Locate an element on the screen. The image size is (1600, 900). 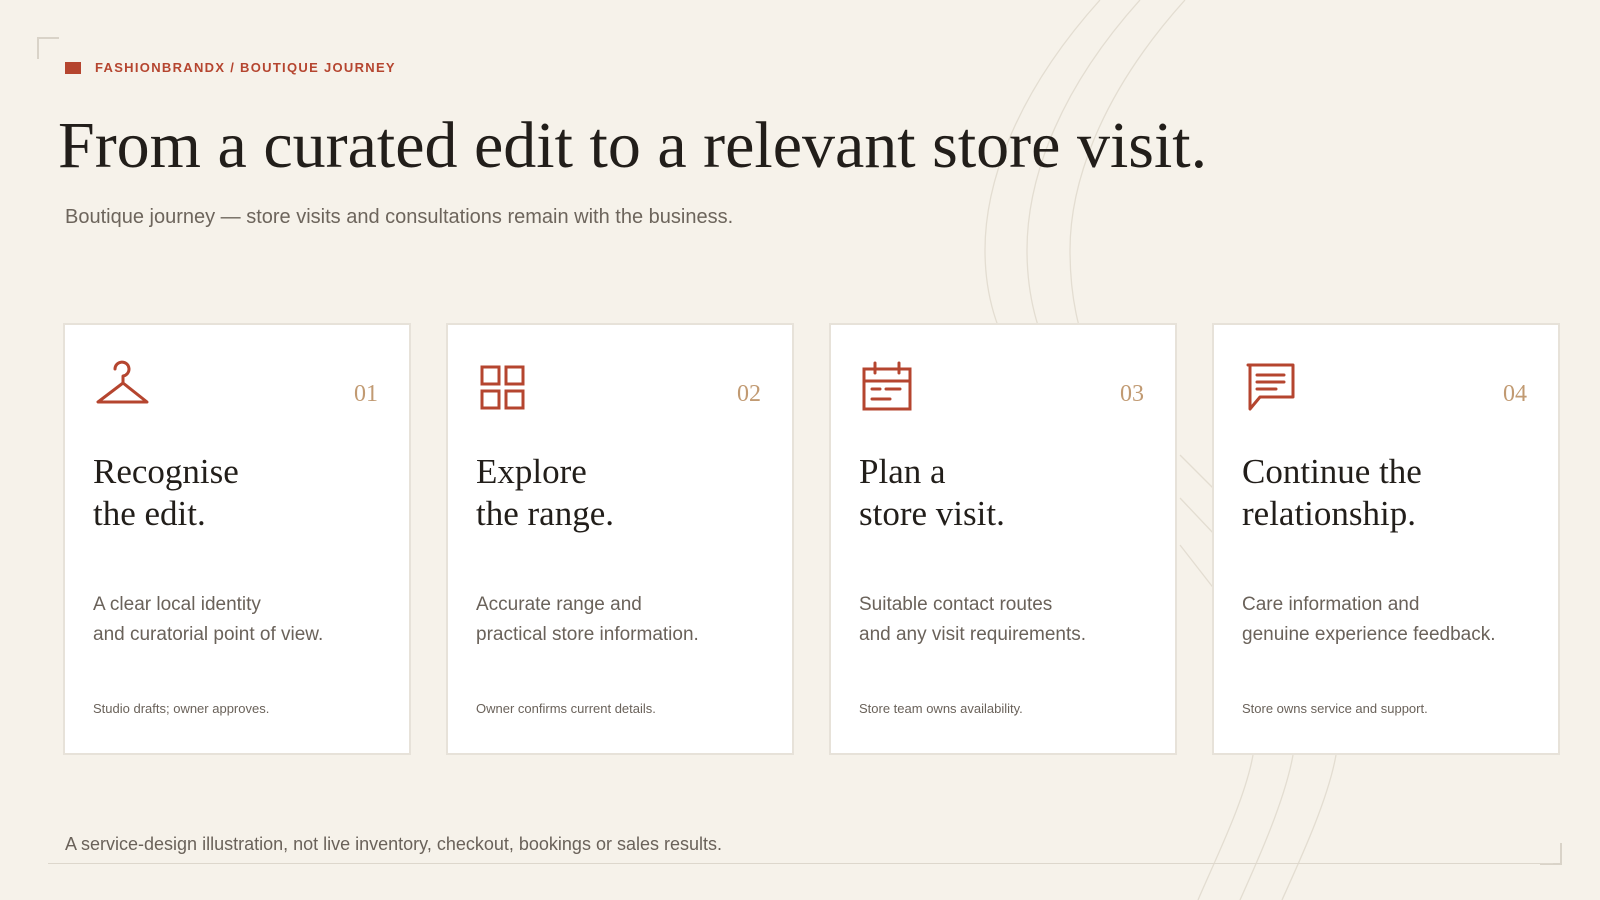
step-title: Continue the relationship. is located at coordinates (1332, 492).